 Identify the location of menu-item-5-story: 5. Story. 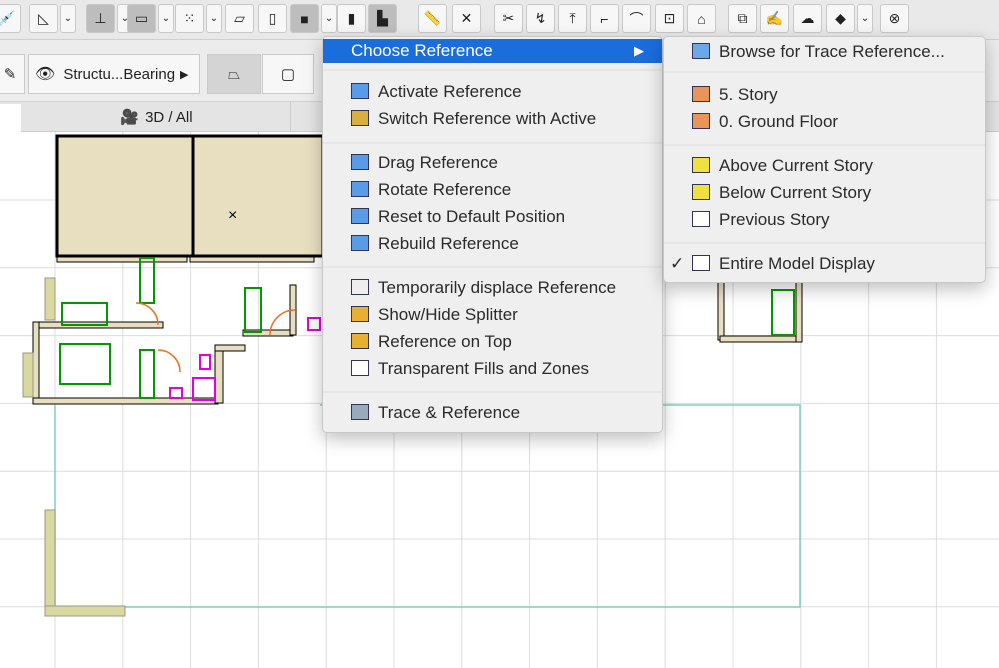
(824, 95).